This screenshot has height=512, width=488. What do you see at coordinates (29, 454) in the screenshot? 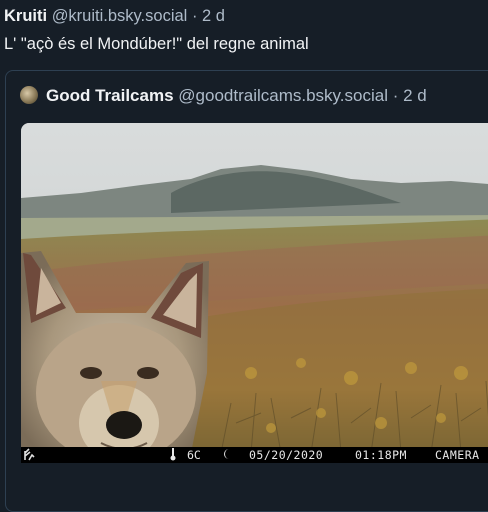
I see `brand-antler-icon` at bounding box center [29, 454].